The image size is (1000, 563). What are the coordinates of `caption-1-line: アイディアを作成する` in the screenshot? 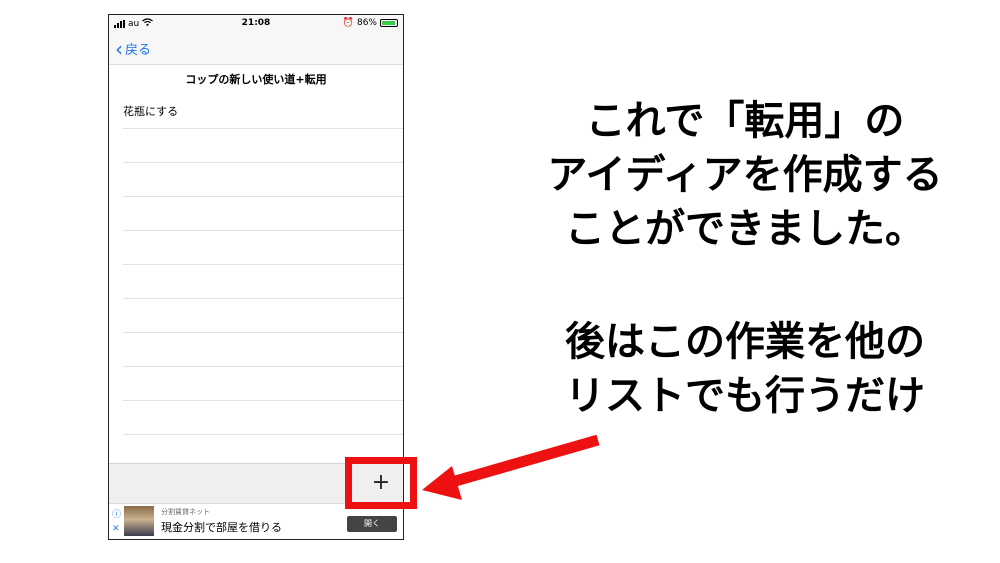 It's located at (745, 175).